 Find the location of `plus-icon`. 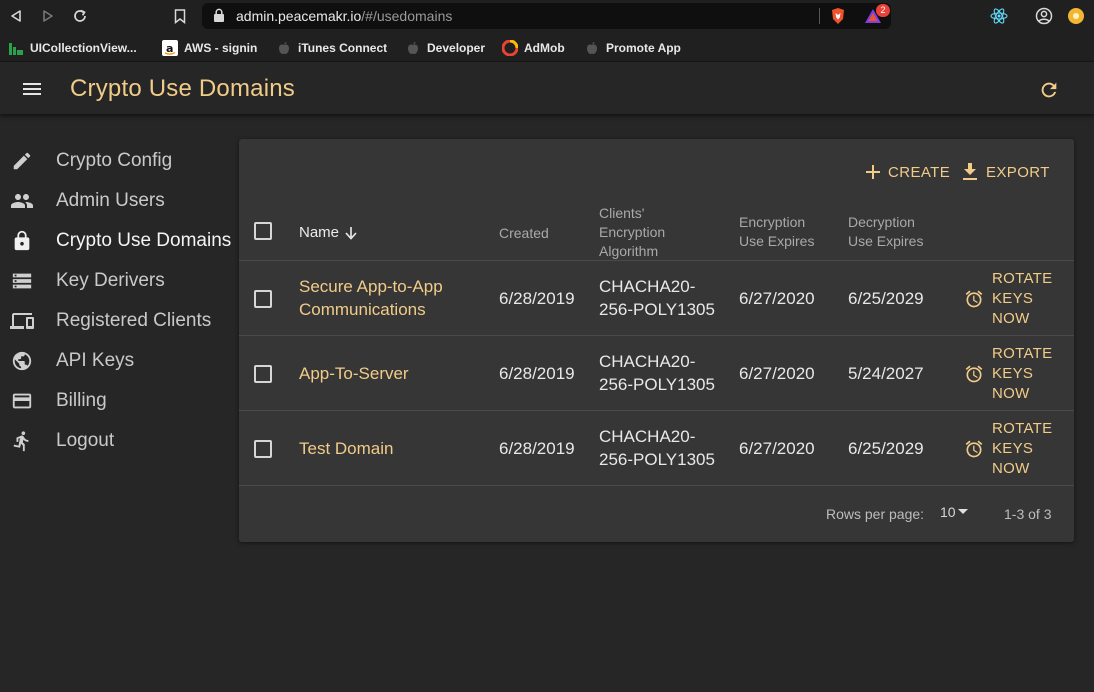

plus-icon is located at coordinates (873, 172).